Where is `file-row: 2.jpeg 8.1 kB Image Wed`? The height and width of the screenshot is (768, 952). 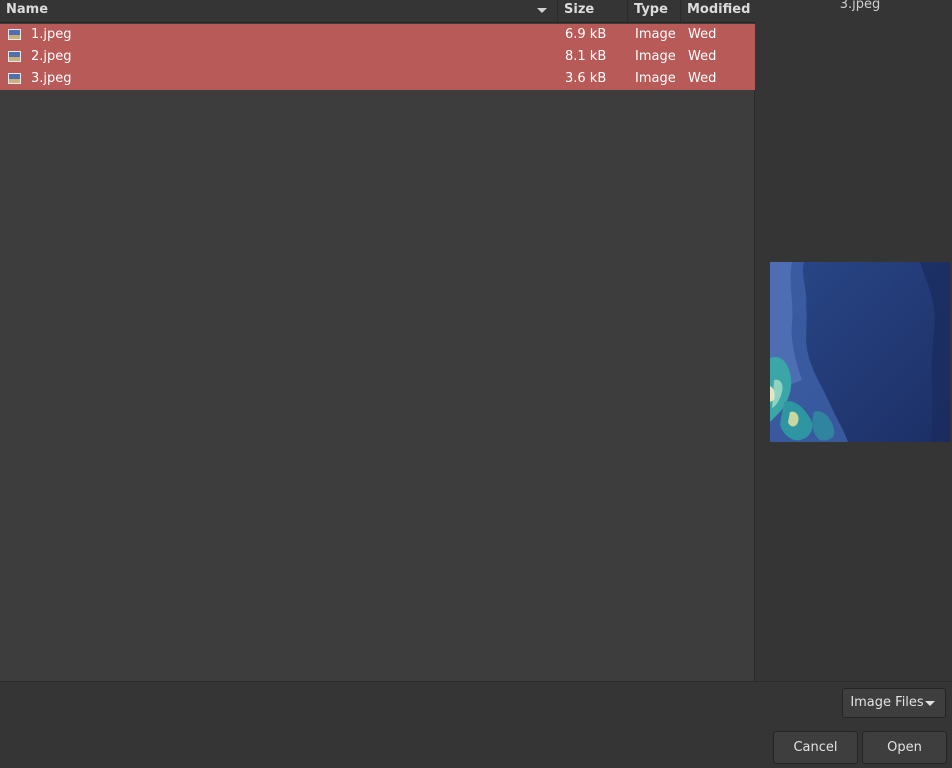
file-row: 2.jpeg 8.1 kB Image Wed is located at coordinates (377, 57).